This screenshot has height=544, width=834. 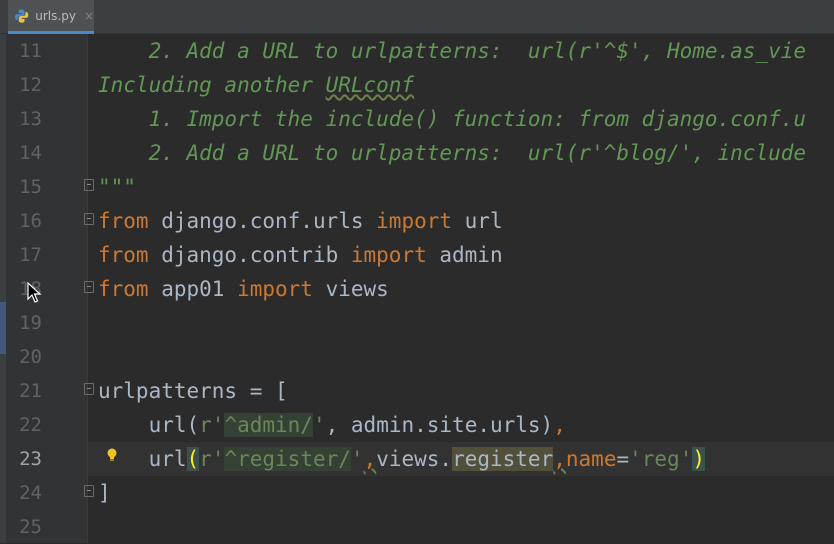 I want to click on line-number-current: 23, so click(x=30, y=459).